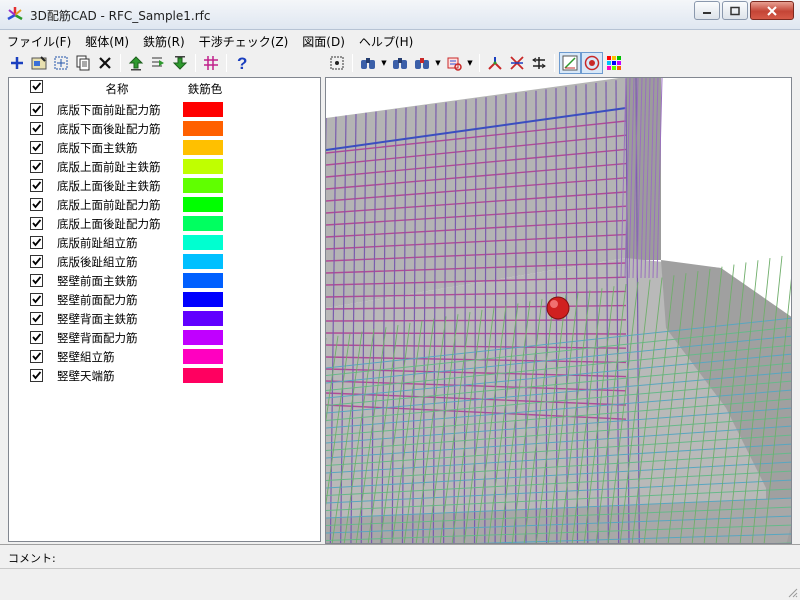 The width and height of the screenshot is (800, 600). What do you see at coordinates (122, 280) in the screenshot?
I see `list-item: 竪壁前面主鉄筋` at bounding box center [122, 280].